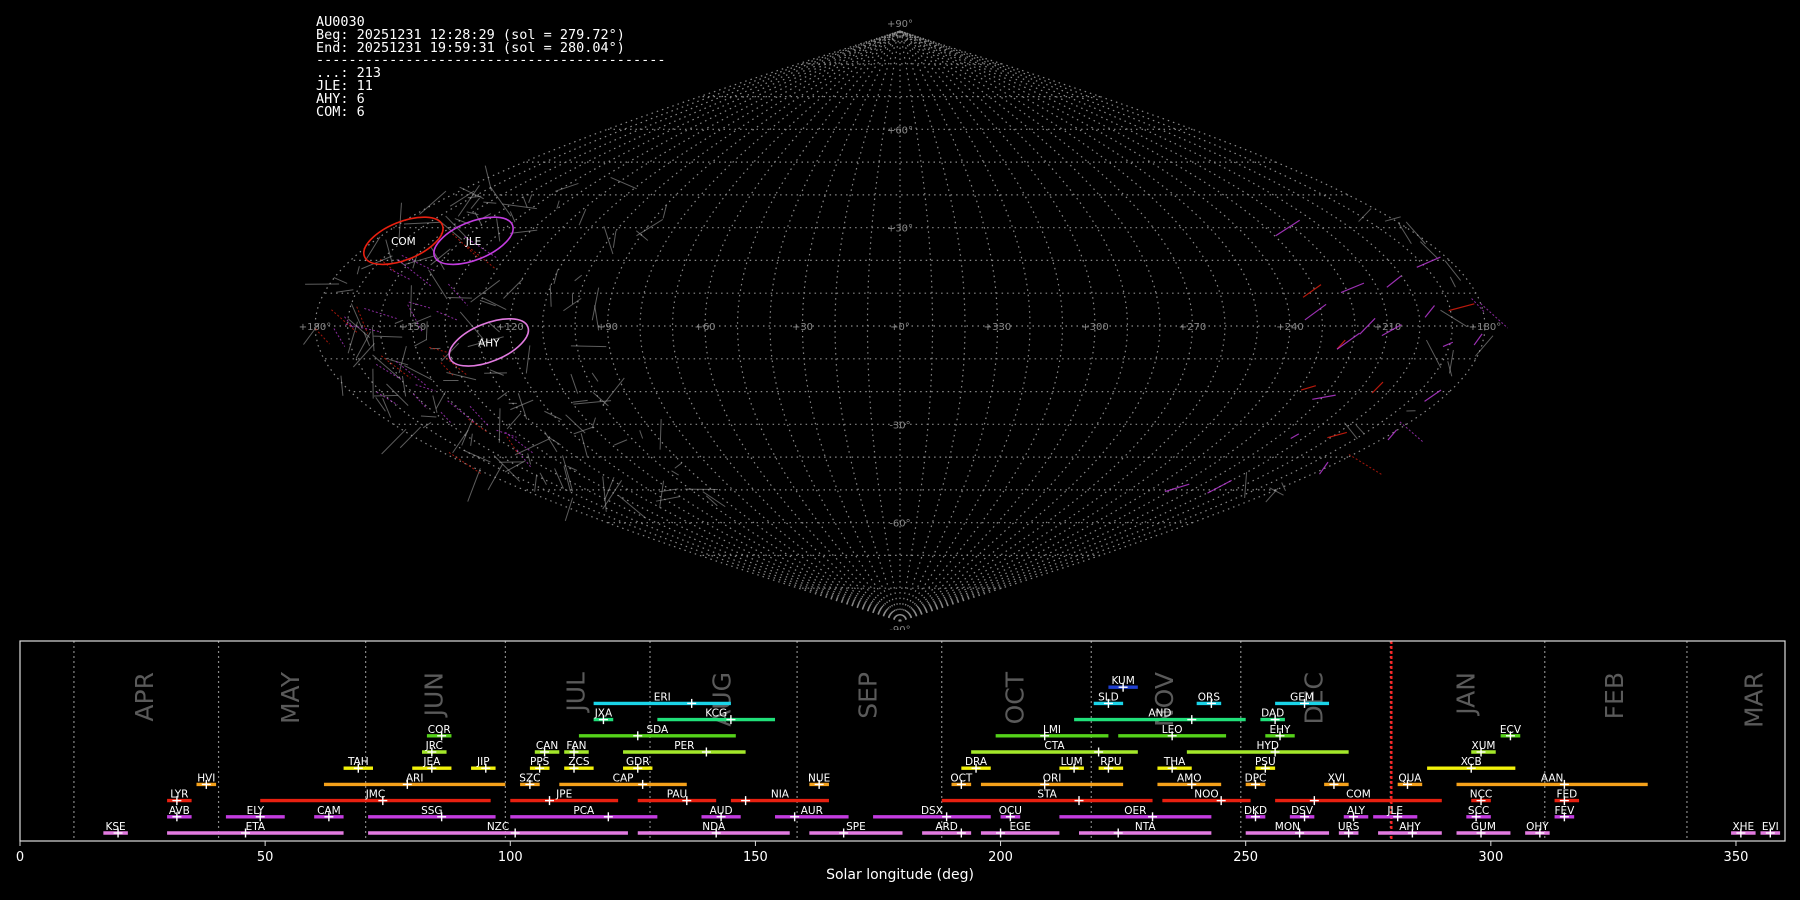 This screenshot has height=900, width=1800. I want to click on shower-label: ELY, so click(256, 811).